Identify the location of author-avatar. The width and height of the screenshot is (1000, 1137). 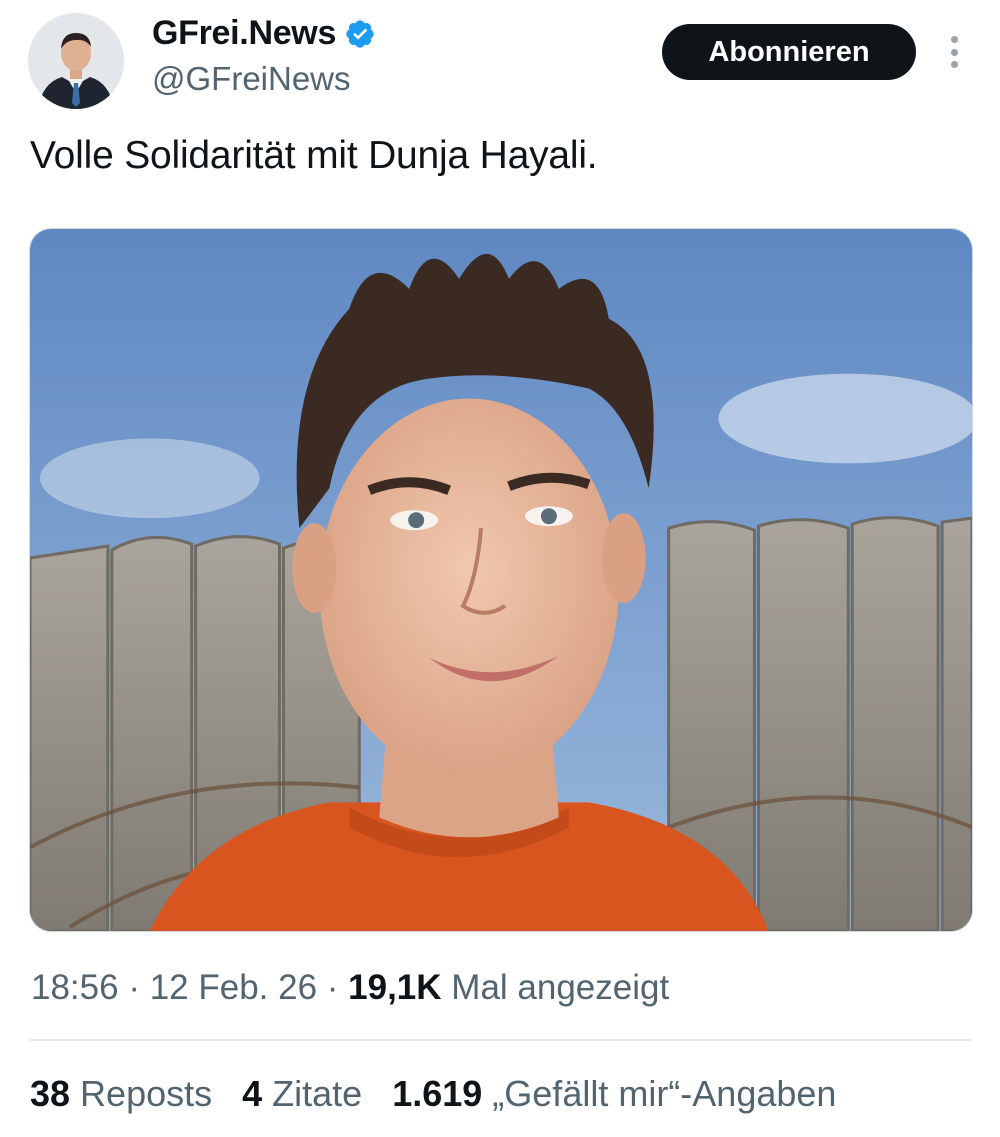
(76, 61).